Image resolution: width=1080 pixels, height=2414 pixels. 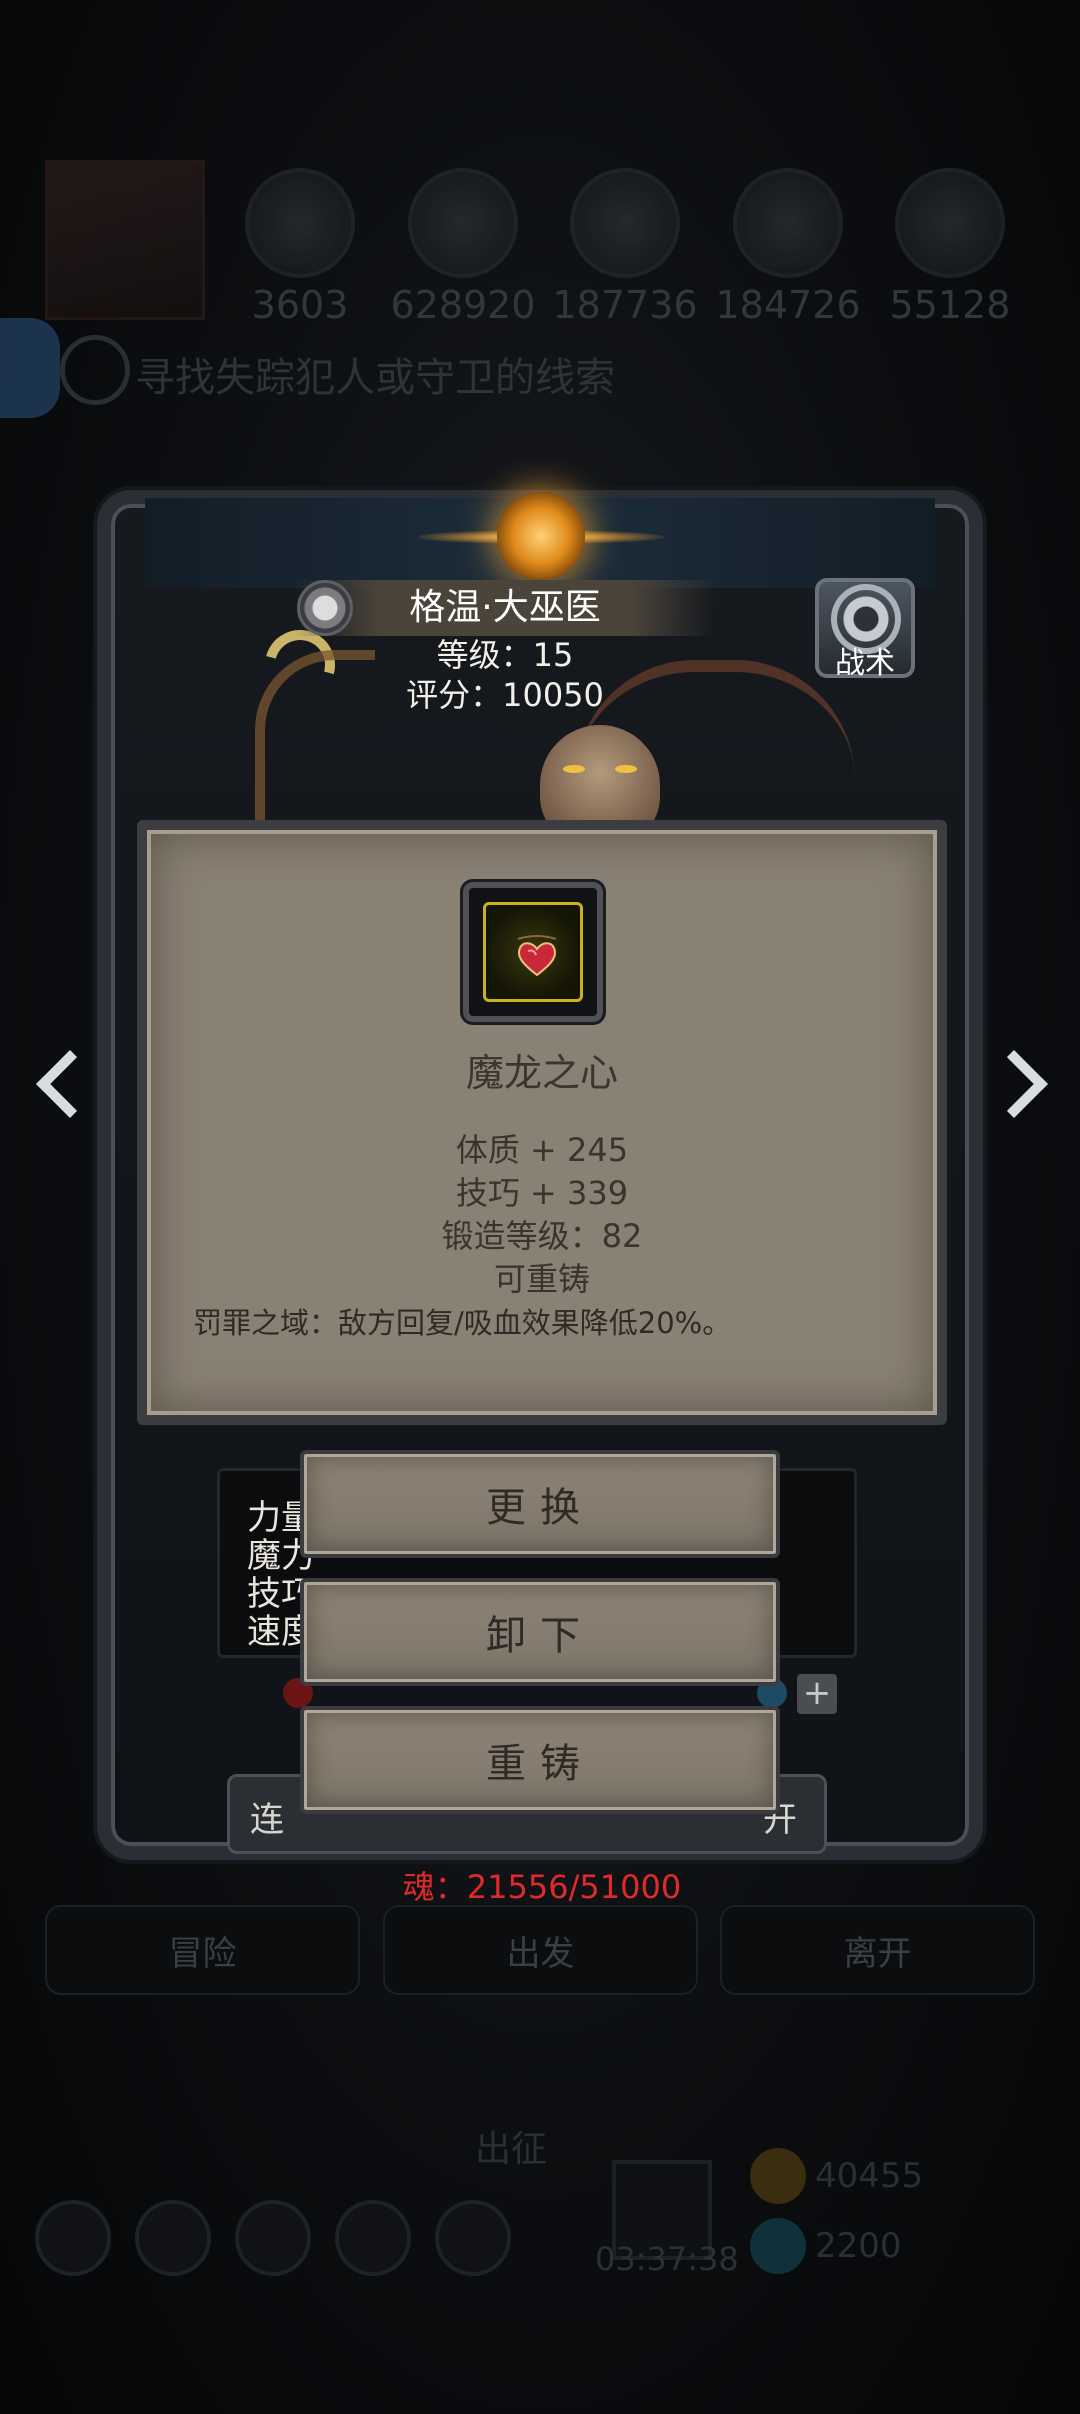 I want to click on replace-button: 更换, so click(x=540, y=1504).